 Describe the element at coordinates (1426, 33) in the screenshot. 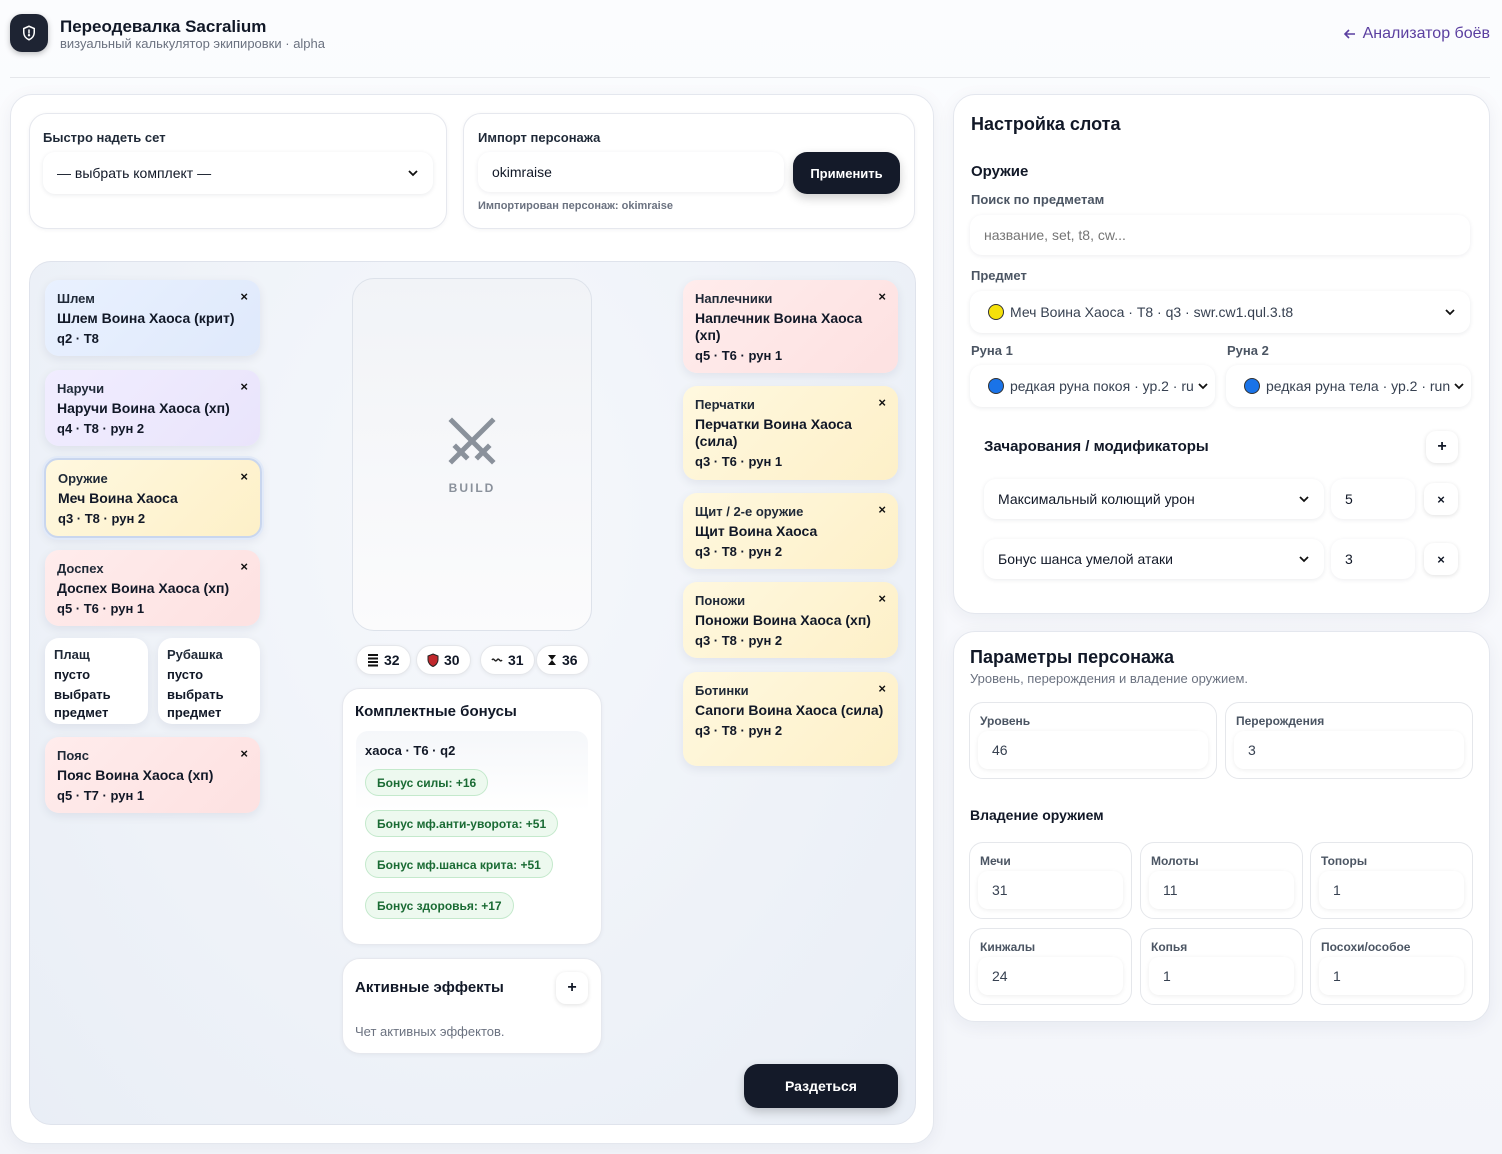

I see `battle-analyzer-label: Анализатор боёв` at that location.